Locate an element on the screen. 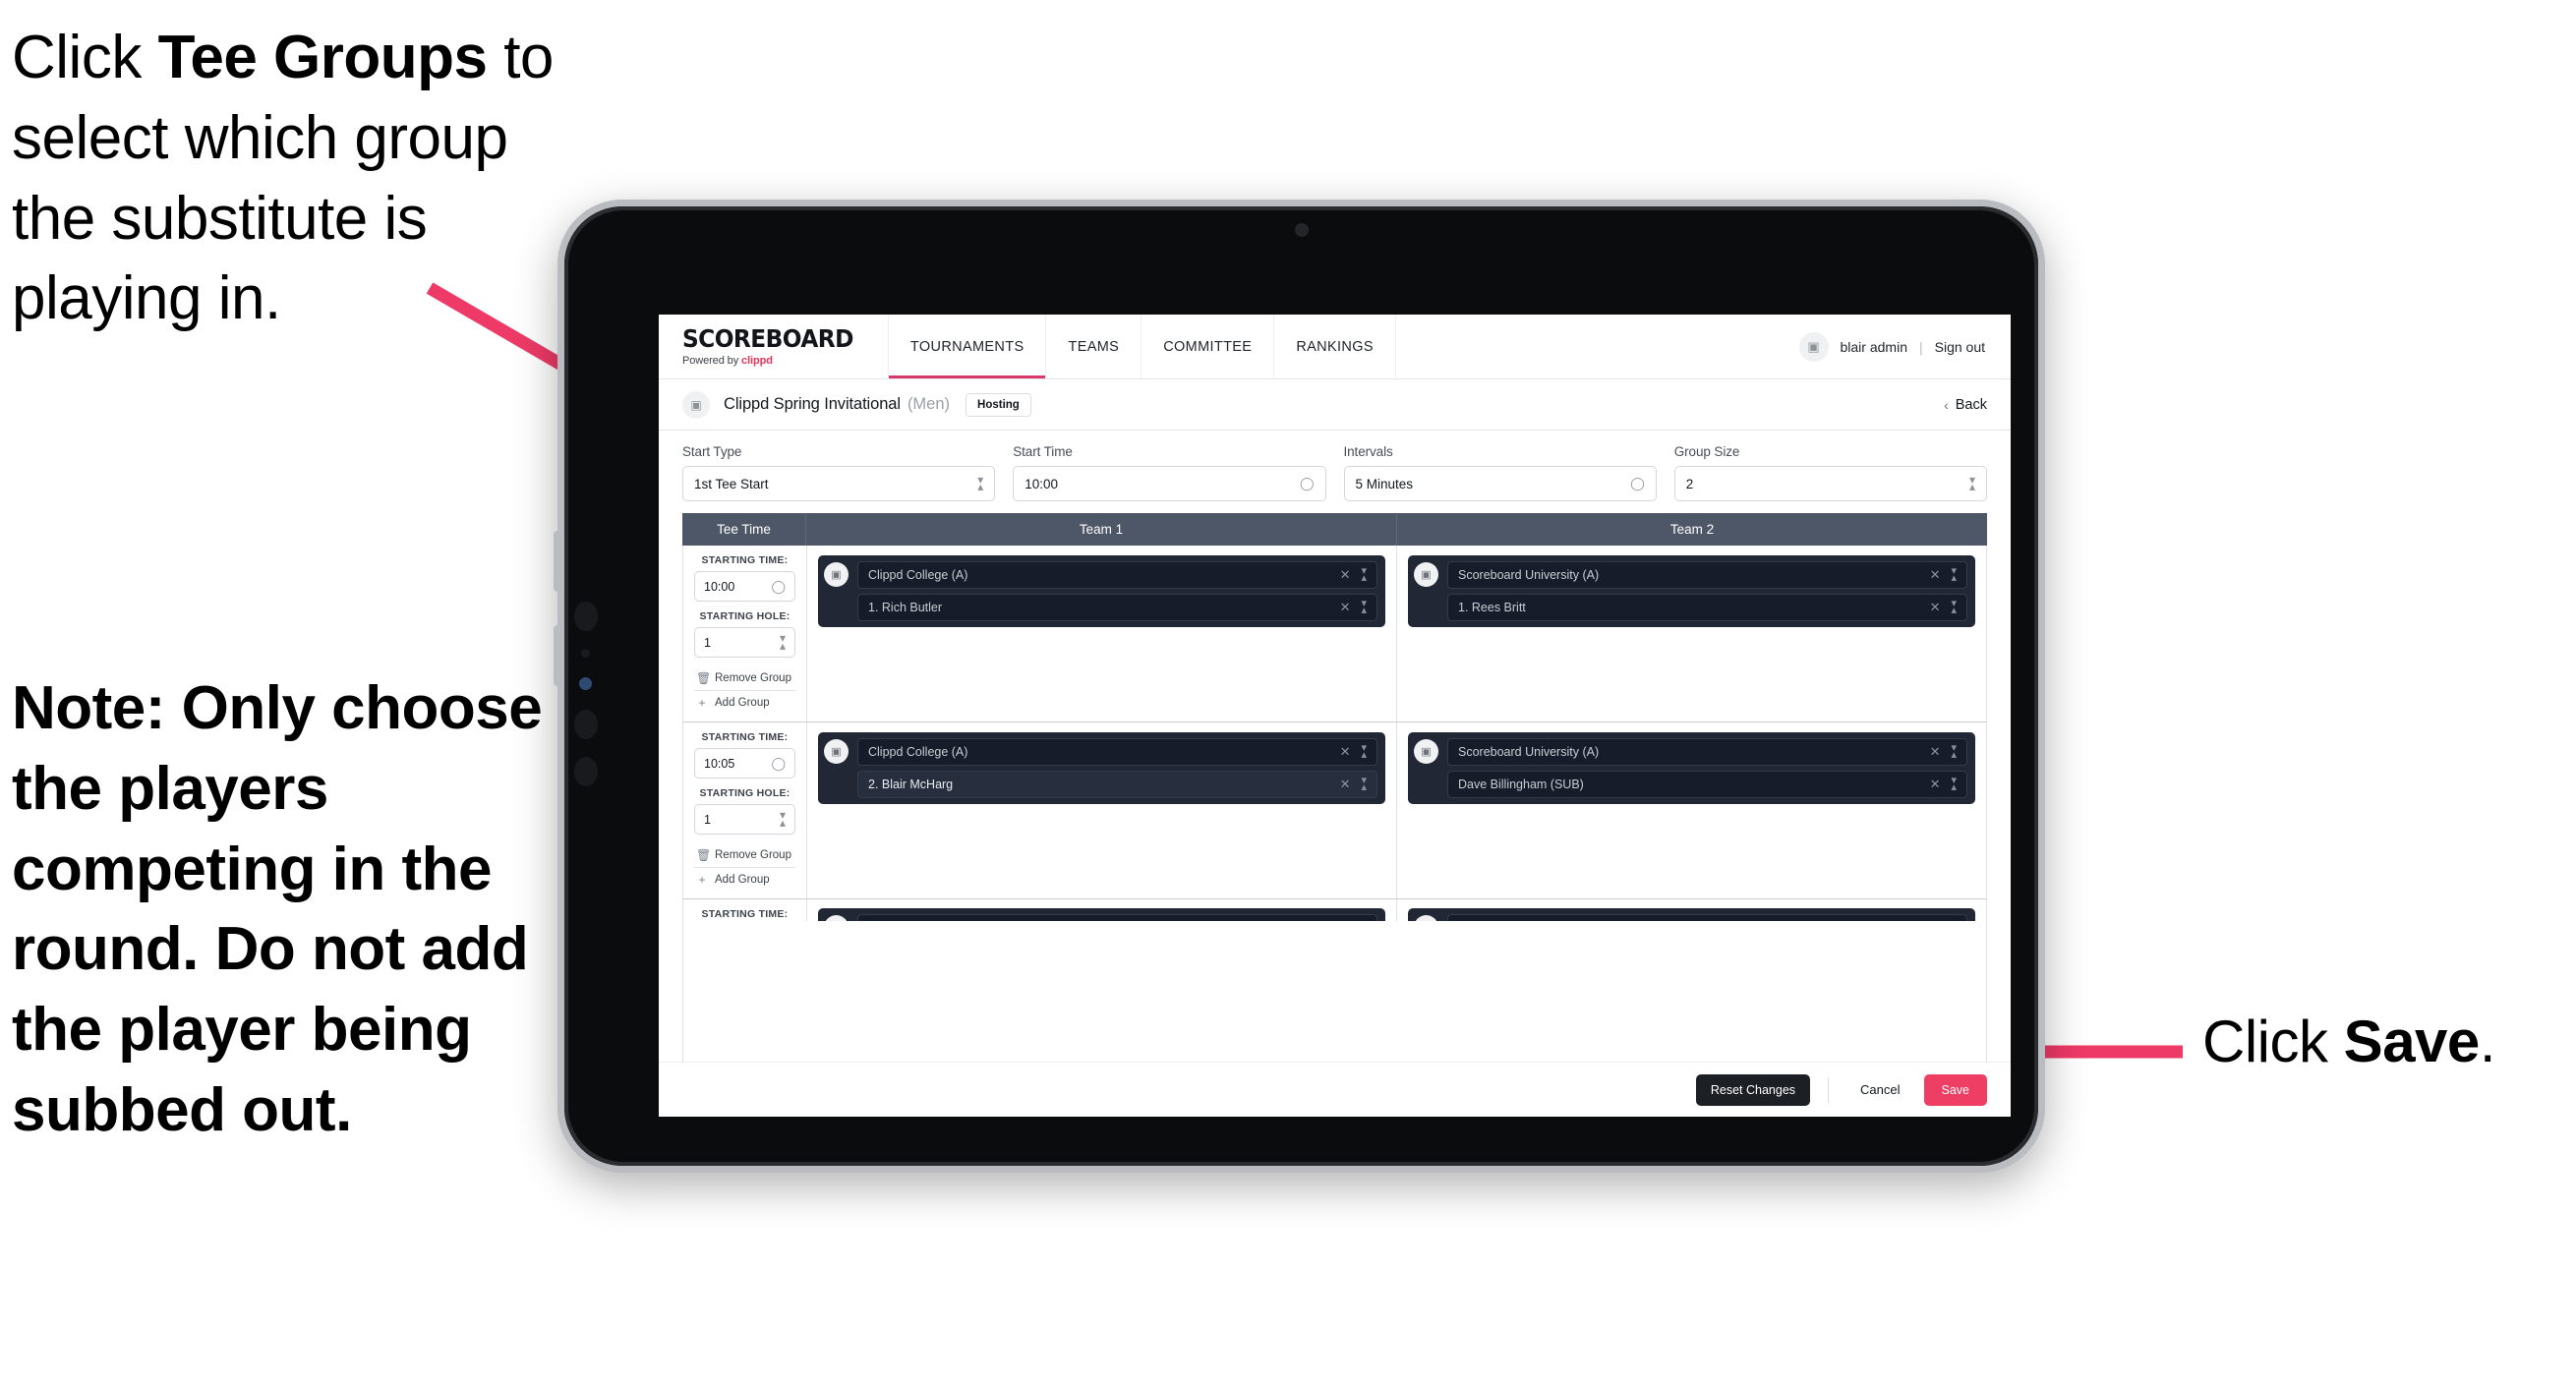 The image size is (2576, 1385). annotation-click-save-suffix: . is located at coordinates (2487, 1041).